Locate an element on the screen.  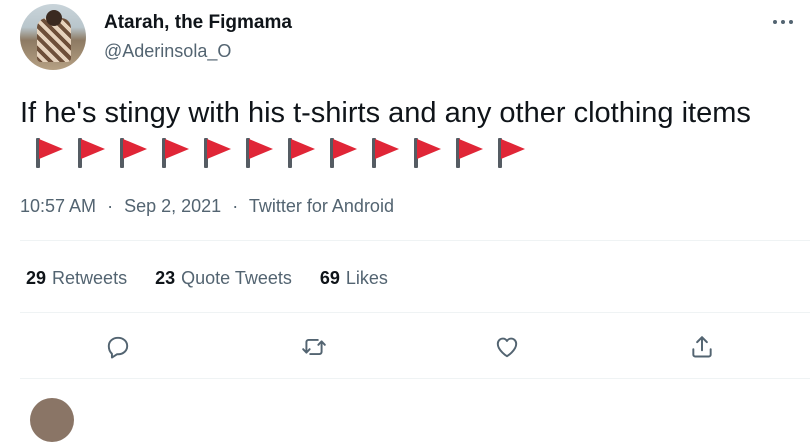
tweet-actions is located at coordinates (405, 347).